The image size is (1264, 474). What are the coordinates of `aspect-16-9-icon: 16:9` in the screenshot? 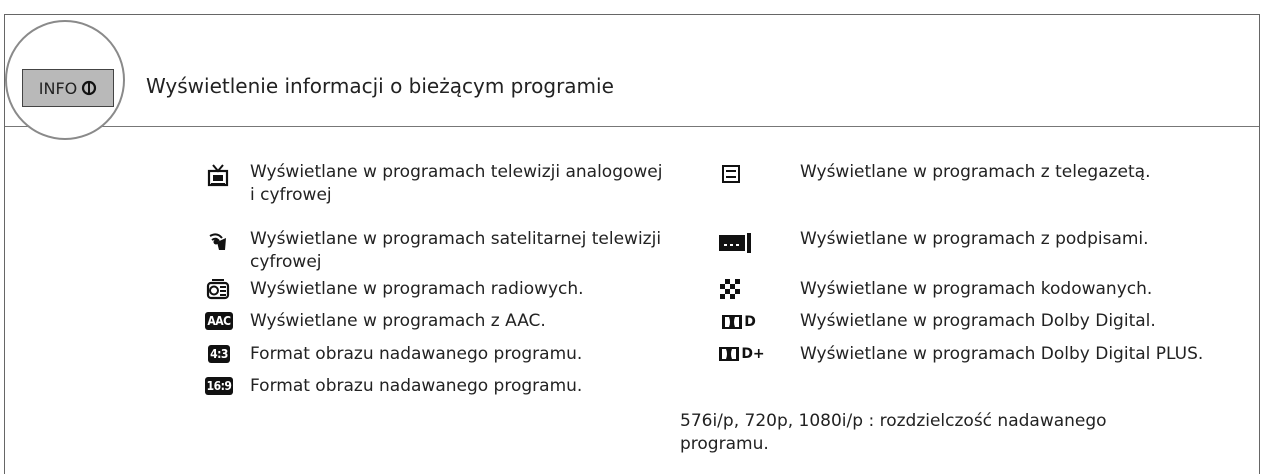 It's located at (219, 386).